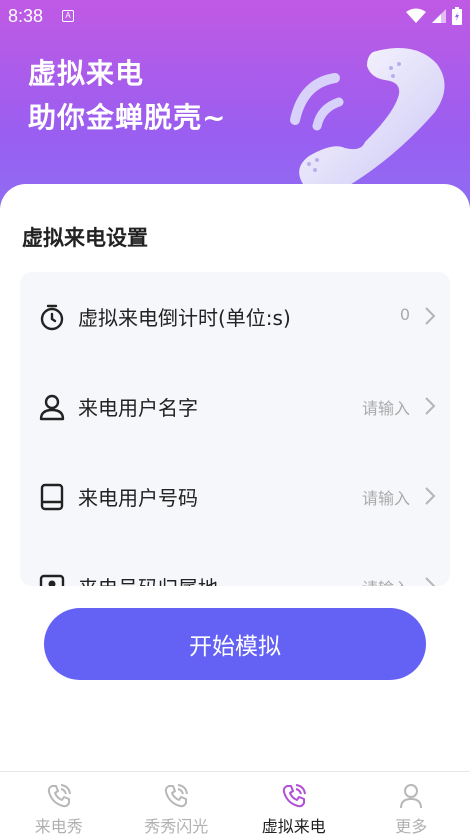 Image resolution: width=470 pixels, height=835 pixels. I want to click on caller-location-value: 请输入, so click(386, 580).